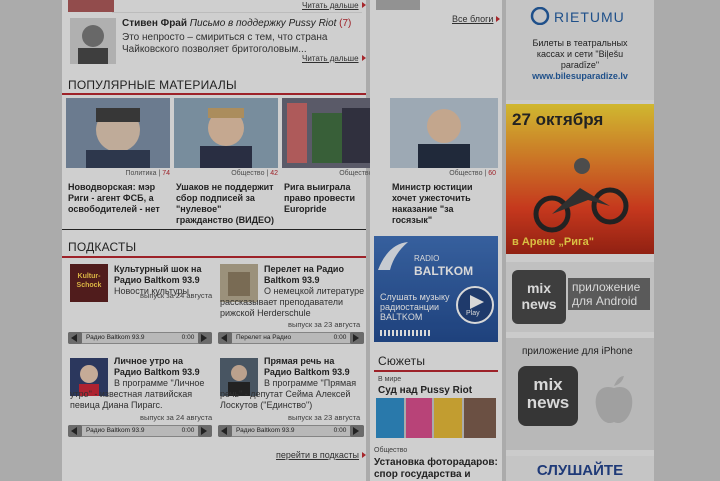 The height and width of the screenshot is (481, 720). I want to click on person-photo, so click(93, 41).